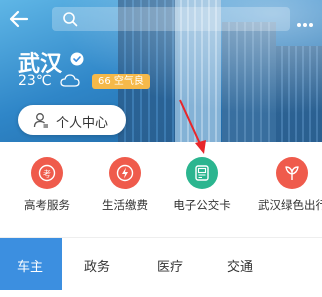 The height and width of the screenshot is (297, 322). What do you see at coordinates (170, 267) in the screenshot?
I see `tab-label: 医疗` at bounding box center [170, 267].